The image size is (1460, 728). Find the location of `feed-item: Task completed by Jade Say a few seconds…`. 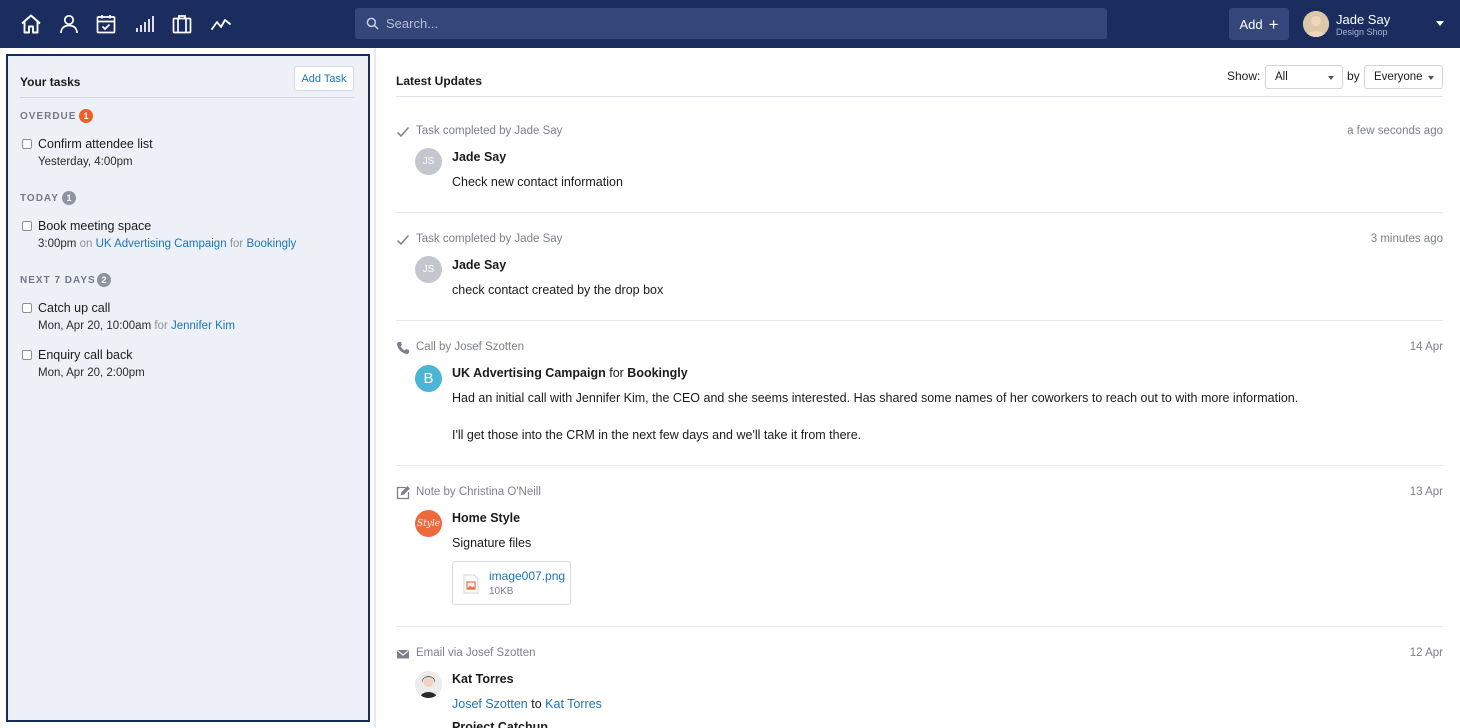

feed-item: Task completed by Jade Say a few seconds… is located at coordinates (919, 169).